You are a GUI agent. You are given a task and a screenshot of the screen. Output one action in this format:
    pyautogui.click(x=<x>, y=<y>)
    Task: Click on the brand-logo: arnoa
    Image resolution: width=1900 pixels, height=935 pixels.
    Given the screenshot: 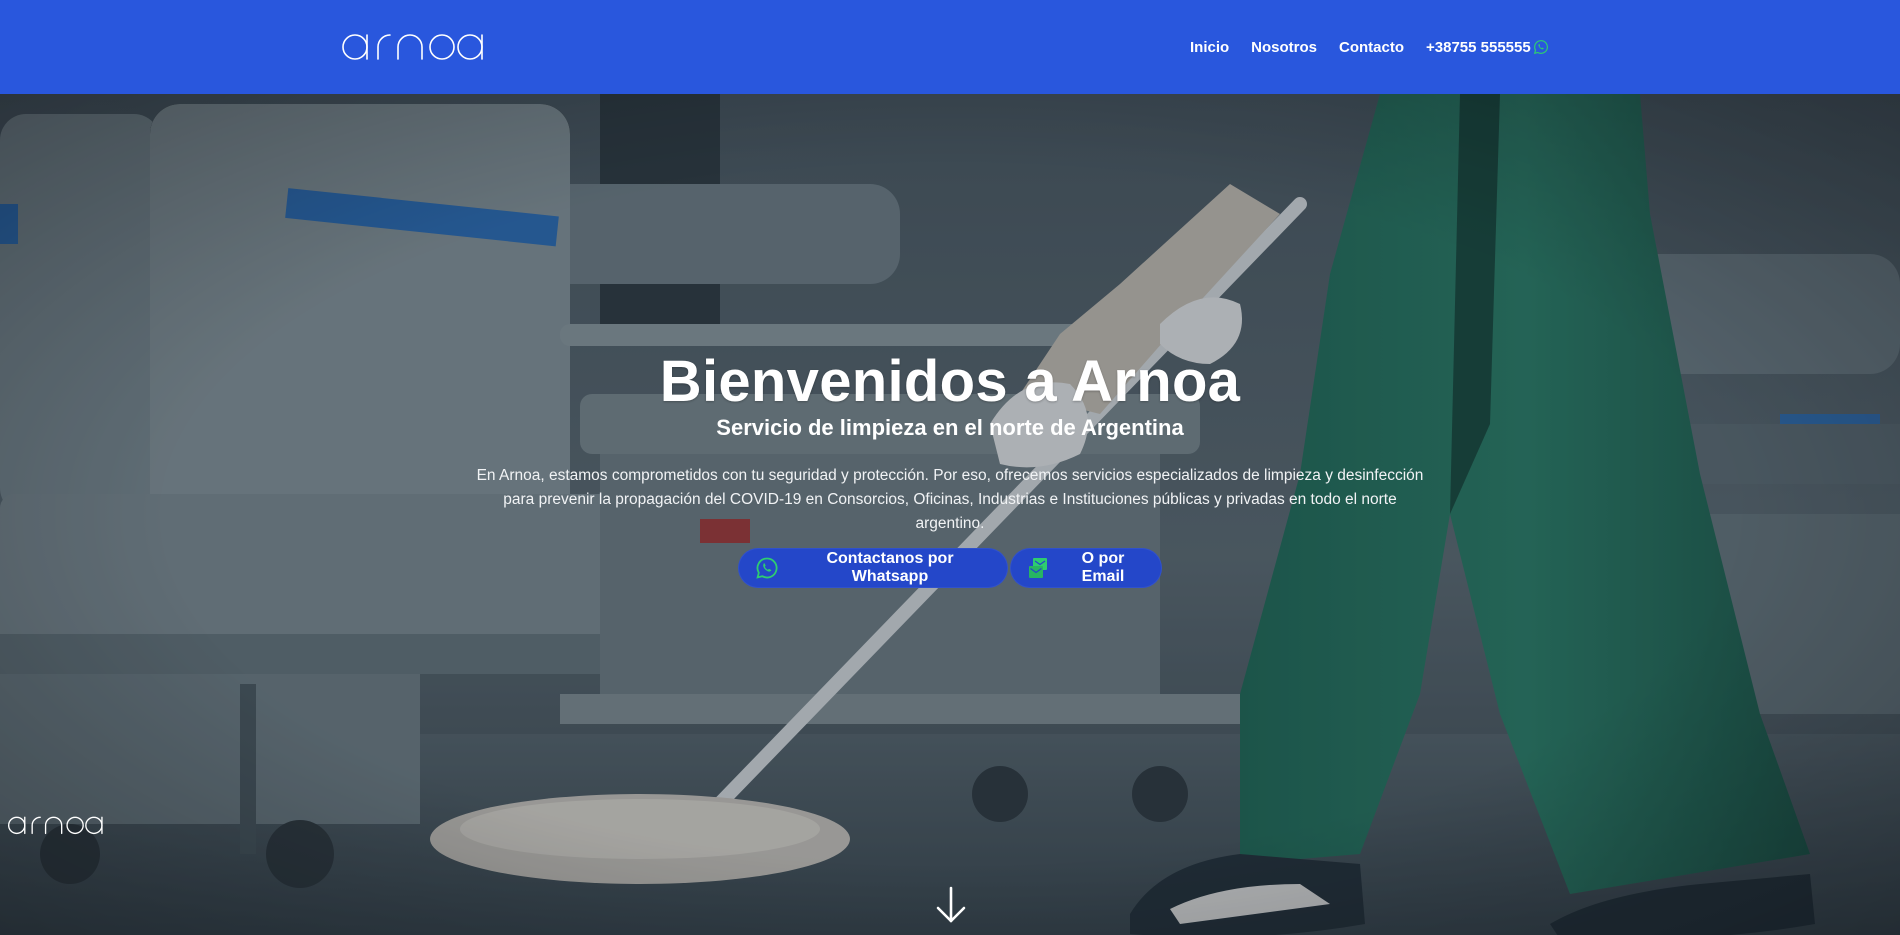 What is the action you would take?
    pyautogui.click(x=418, y=45)
    